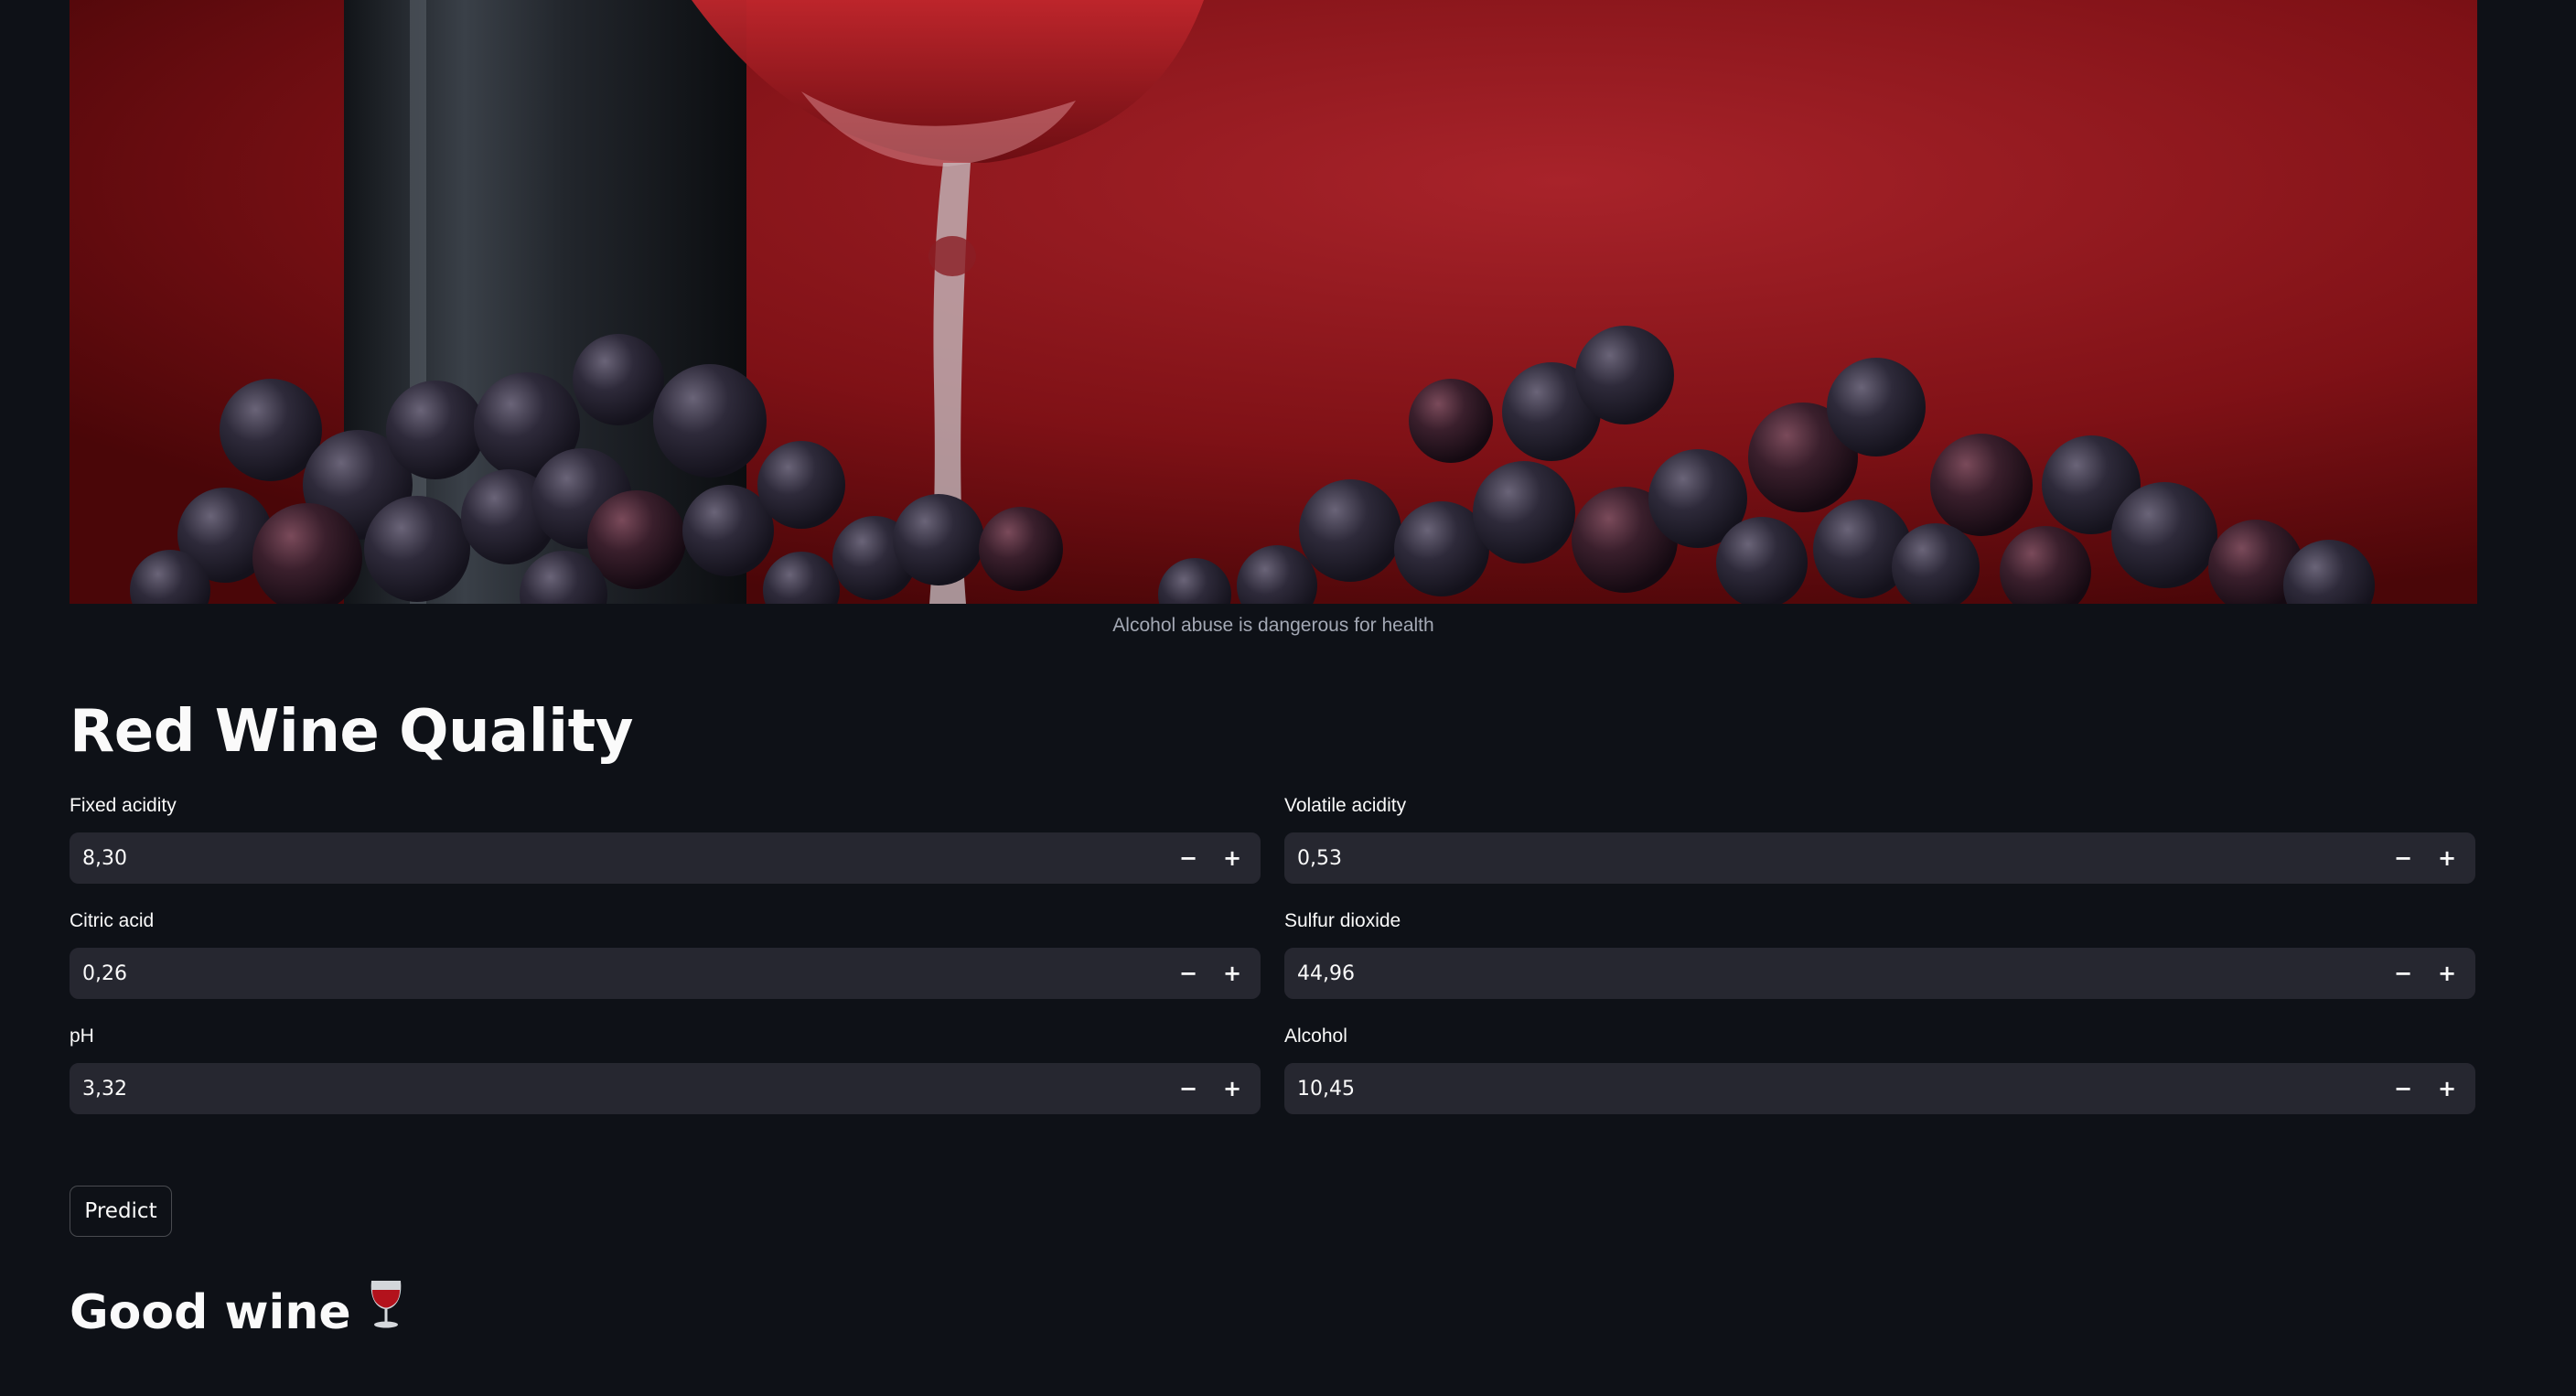 The width and height of the screenshot is (2576, 1396). Describe the element at coordinates (610, 973) in the screenshot. I see `citric-acid-input` at that location.